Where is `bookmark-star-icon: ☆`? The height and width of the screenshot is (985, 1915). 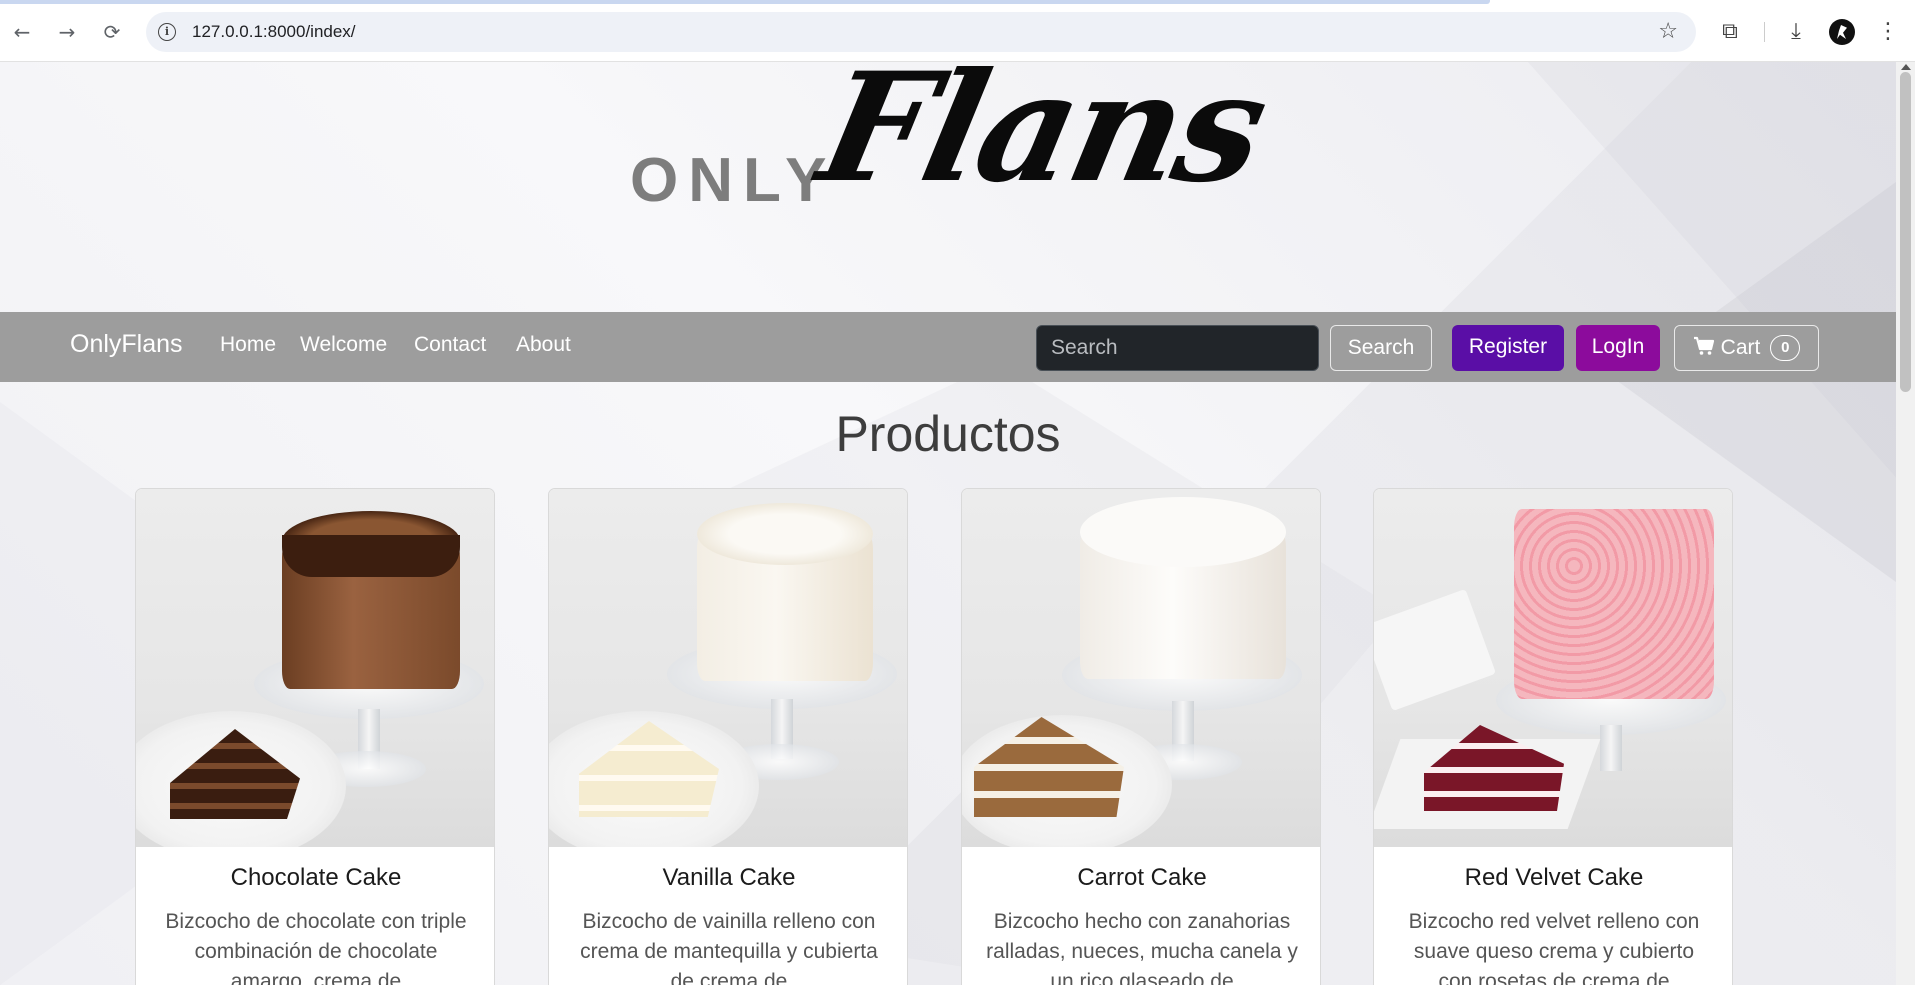
bookmark-star-icon: ☆ is located at coordinates (1668, 31).